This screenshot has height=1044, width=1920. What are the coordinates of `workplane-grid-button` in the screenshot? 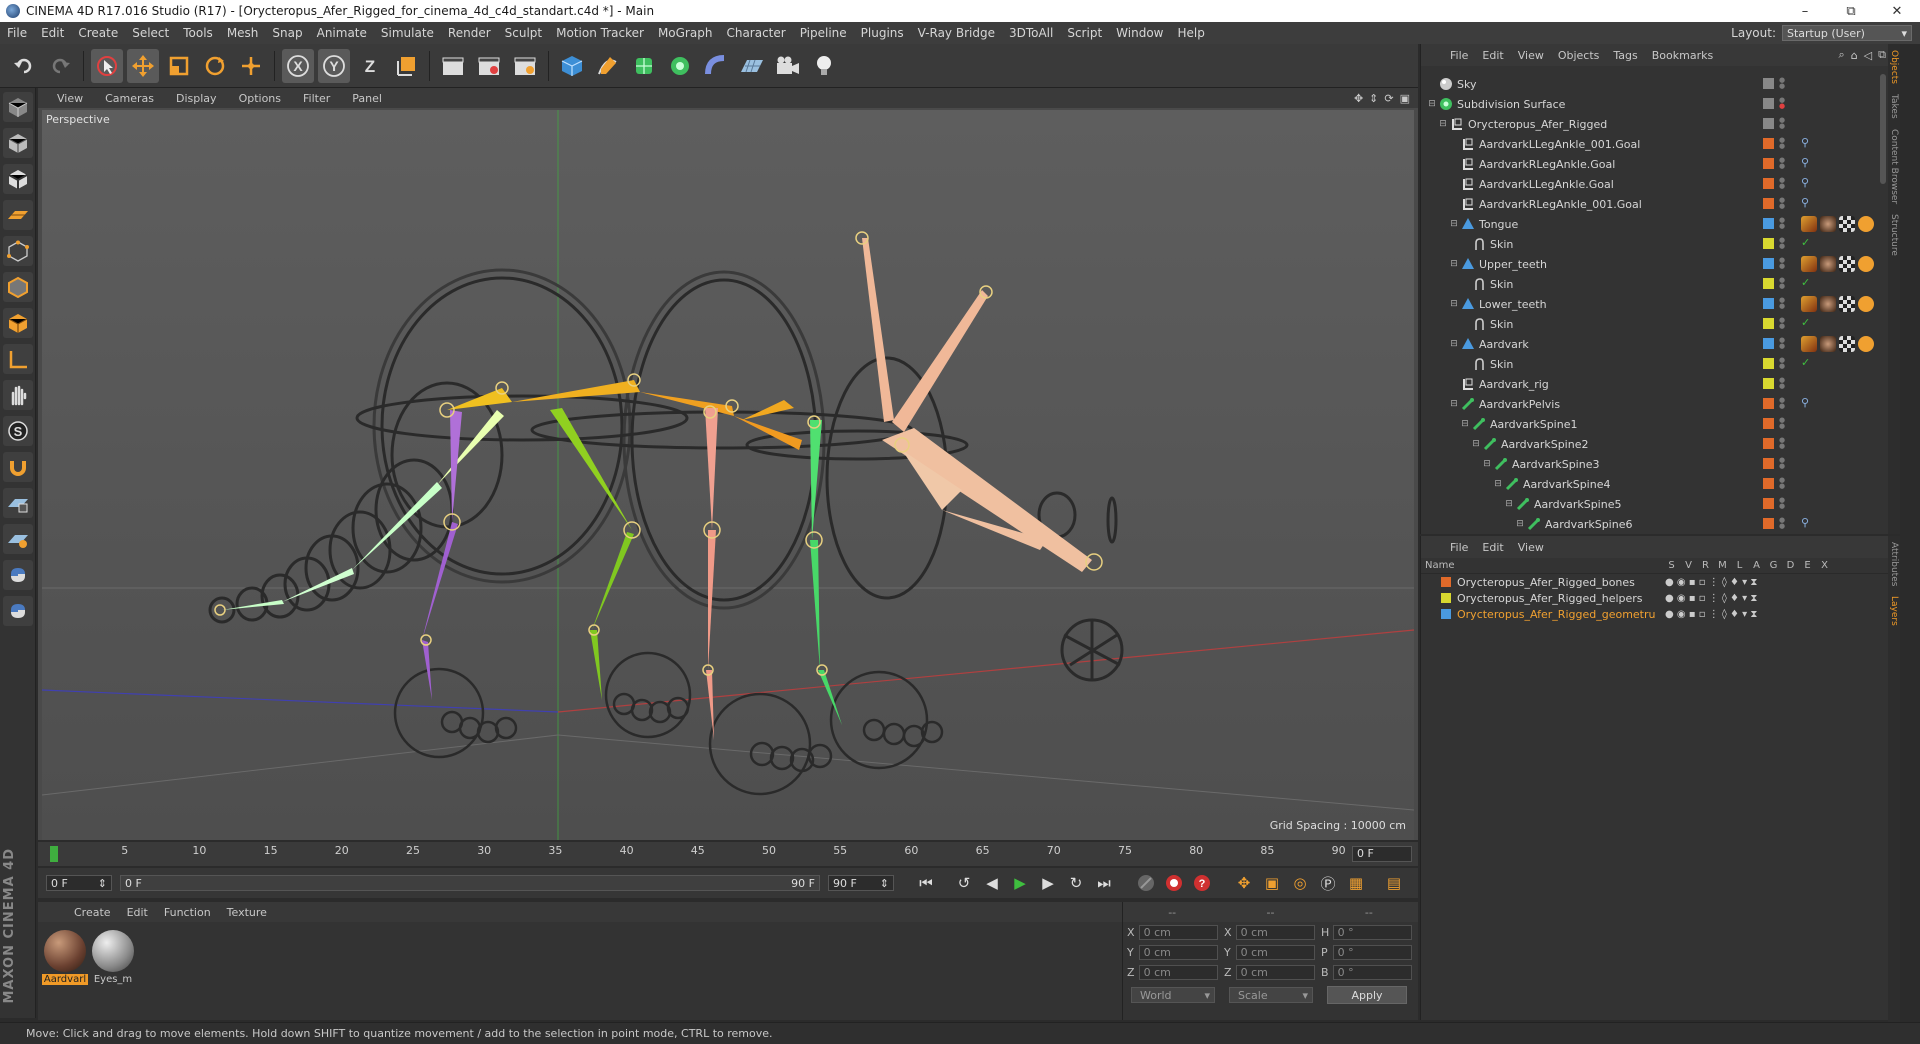 It's located at (18, 503).